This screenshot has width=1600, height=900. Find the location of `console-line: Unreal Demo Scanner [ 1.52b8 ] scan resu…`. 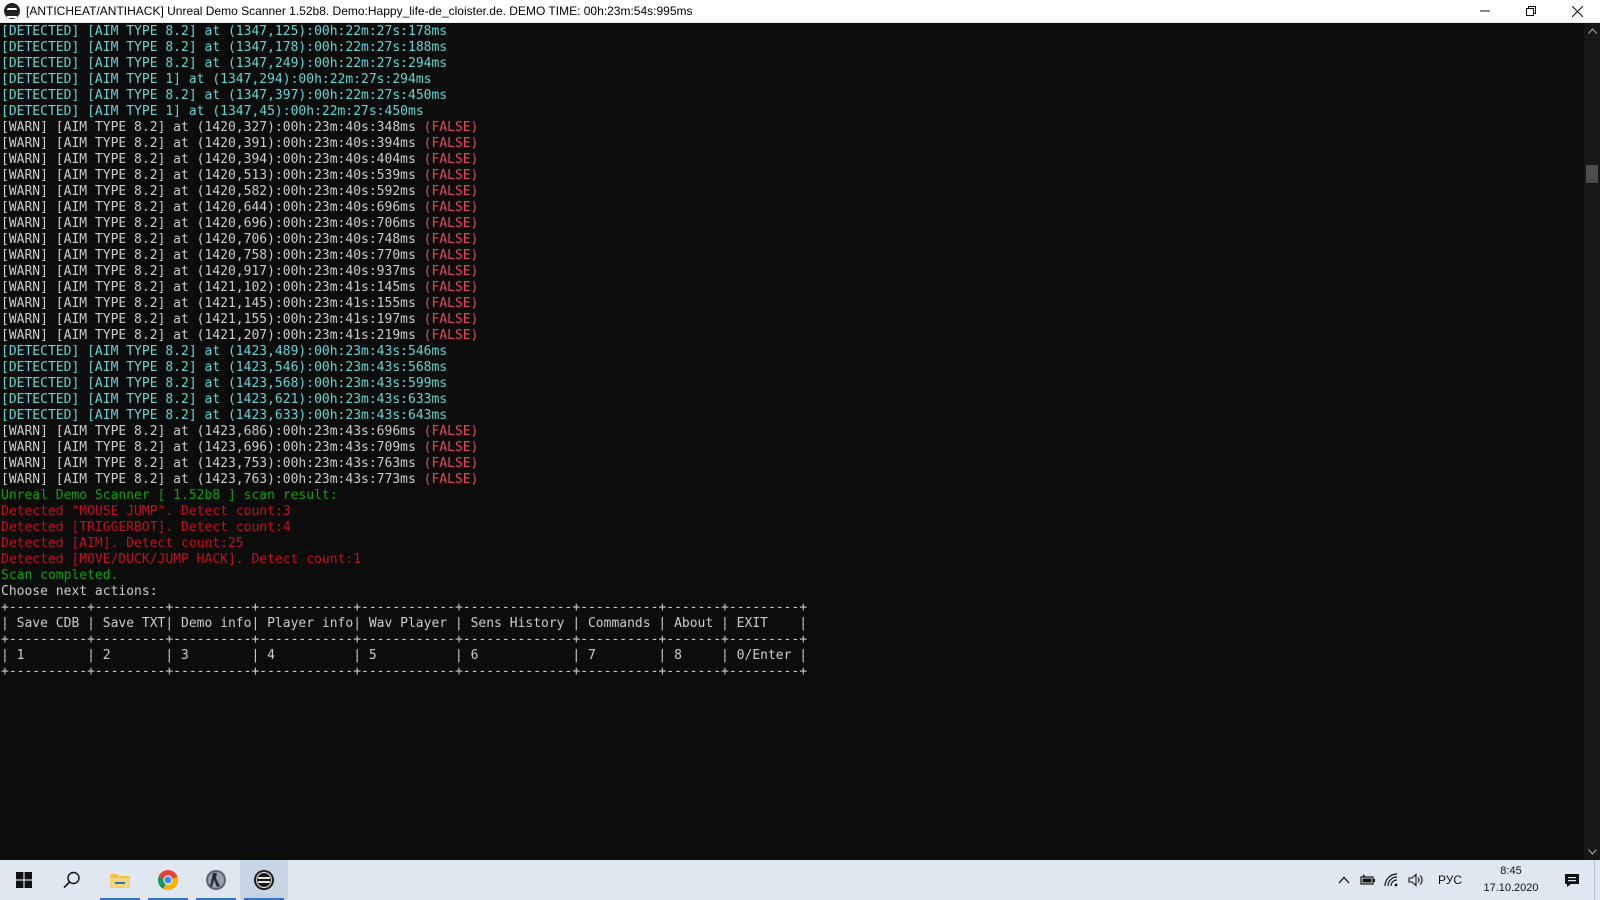

console-line: Unreal Demo Scanner [ 1.52b8 ] scan resu… is located at coordinates (792, 496).